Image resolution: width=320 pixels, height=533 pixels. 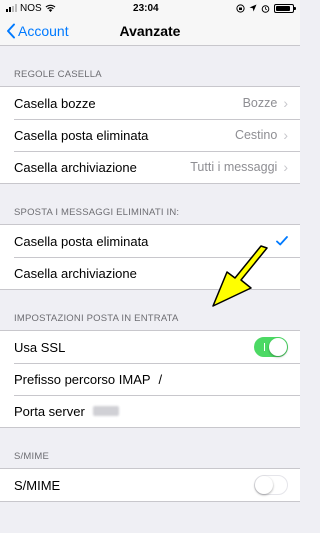 I want to click on navigation-bar: Account Avanzate, so click(x=150, y=31).